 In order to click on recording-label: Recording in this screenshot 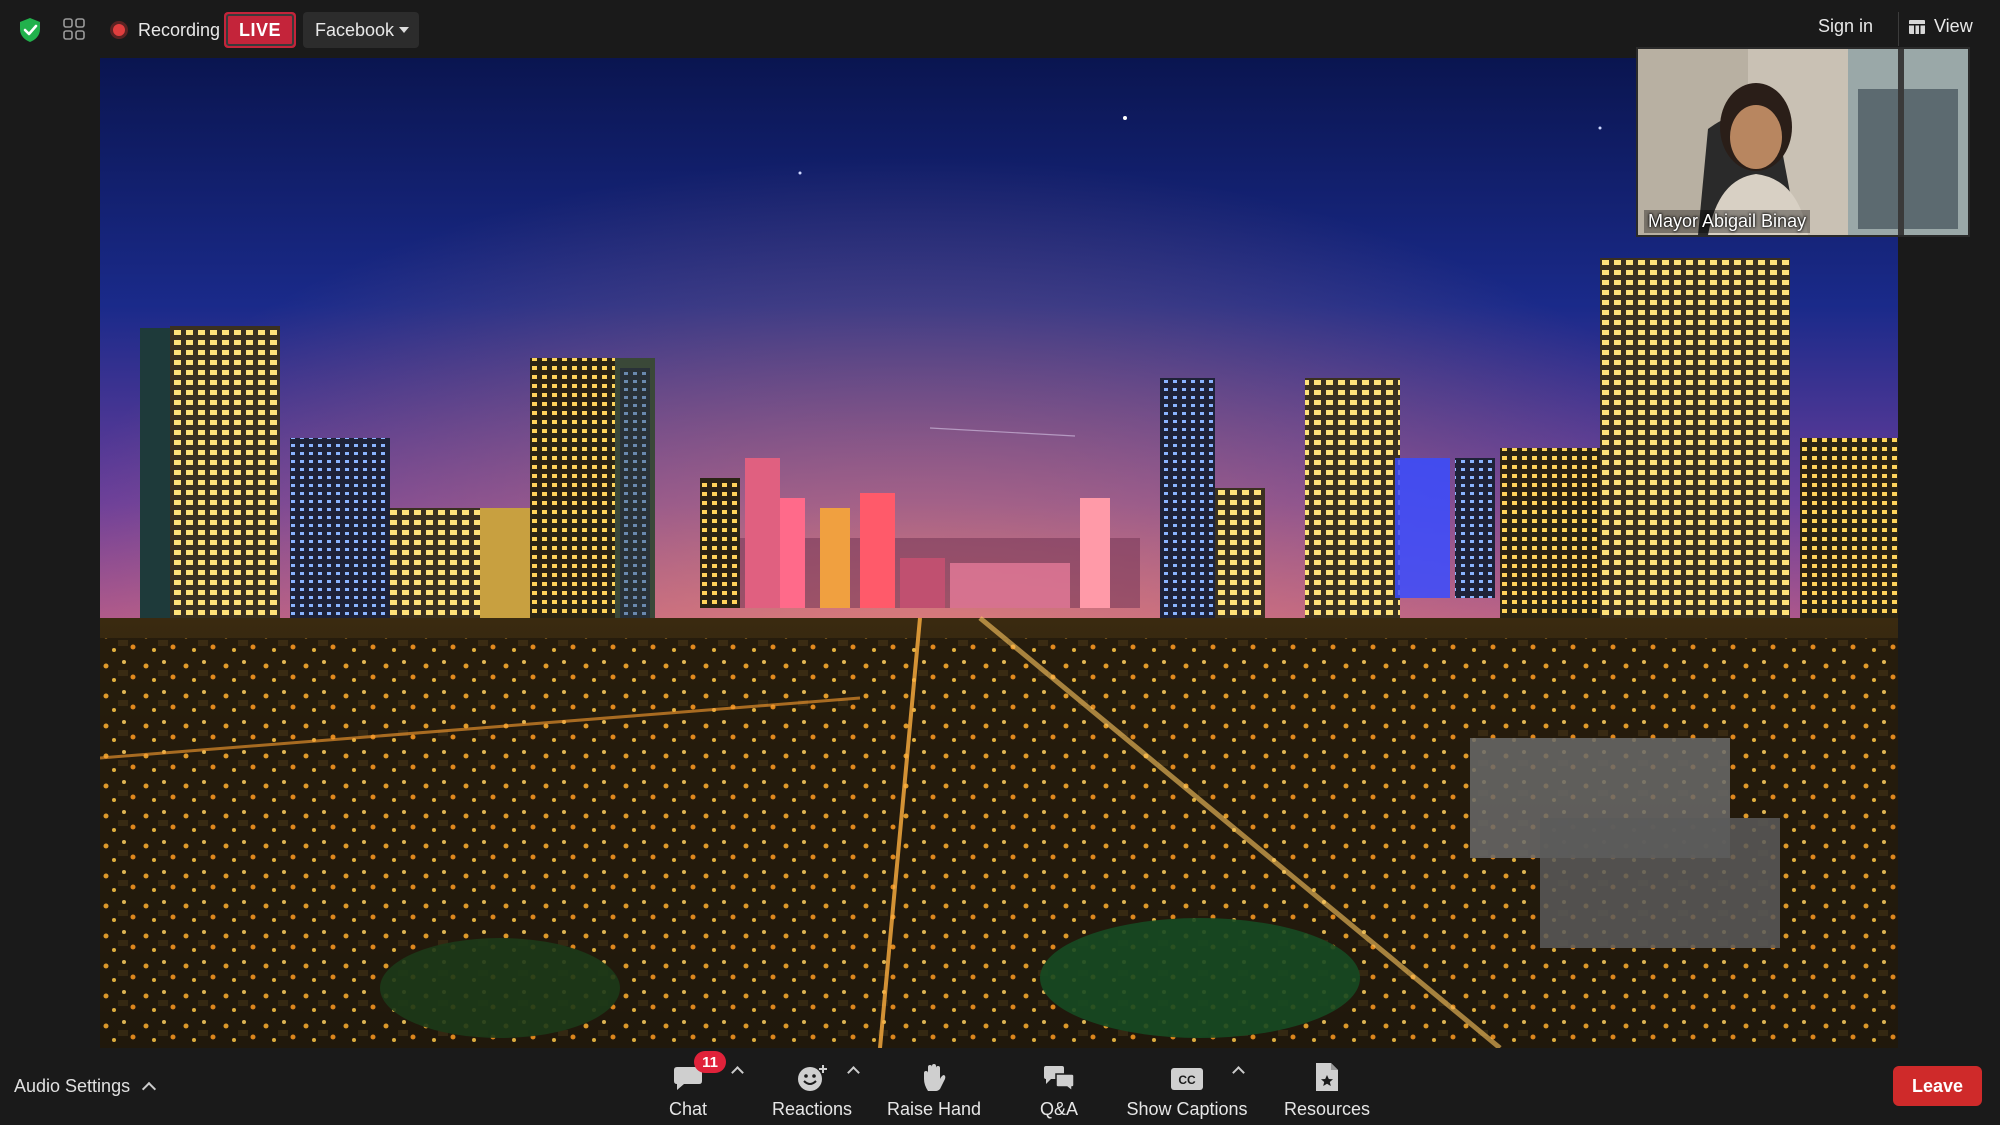, I will do `click(179, 29)`.